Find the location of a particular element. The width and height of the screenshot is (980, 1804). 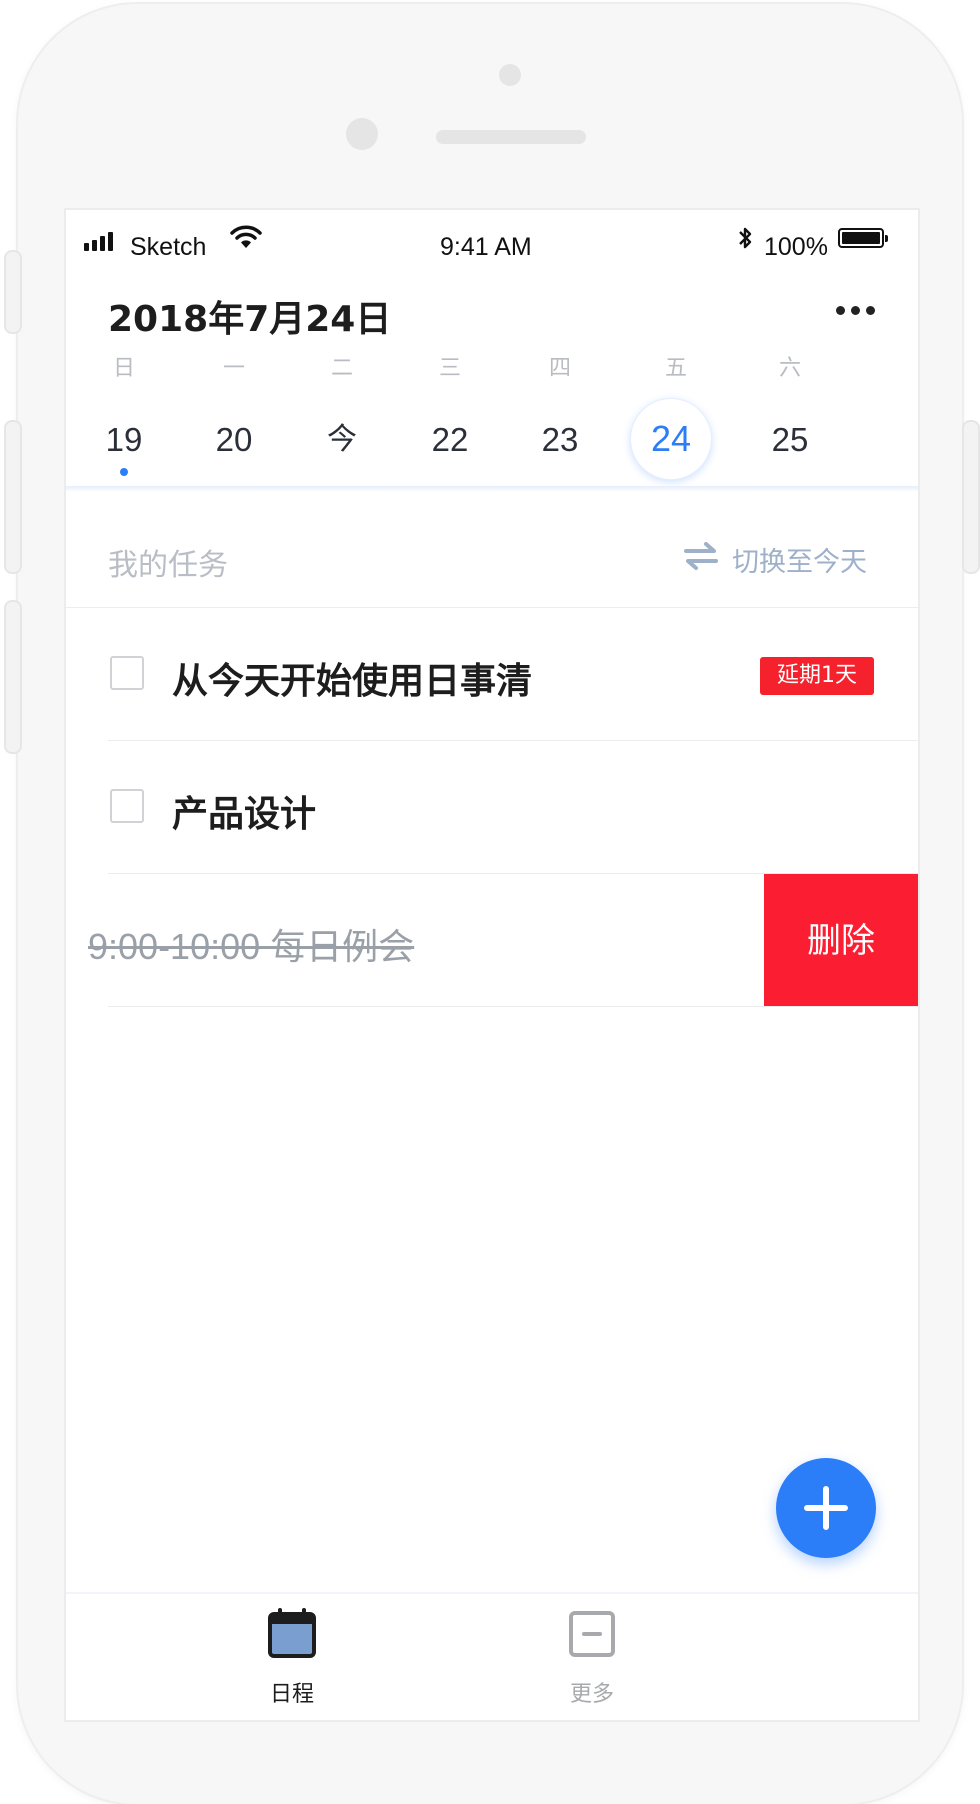

task-row: 产品设计 is located at coordinates (492, 807).